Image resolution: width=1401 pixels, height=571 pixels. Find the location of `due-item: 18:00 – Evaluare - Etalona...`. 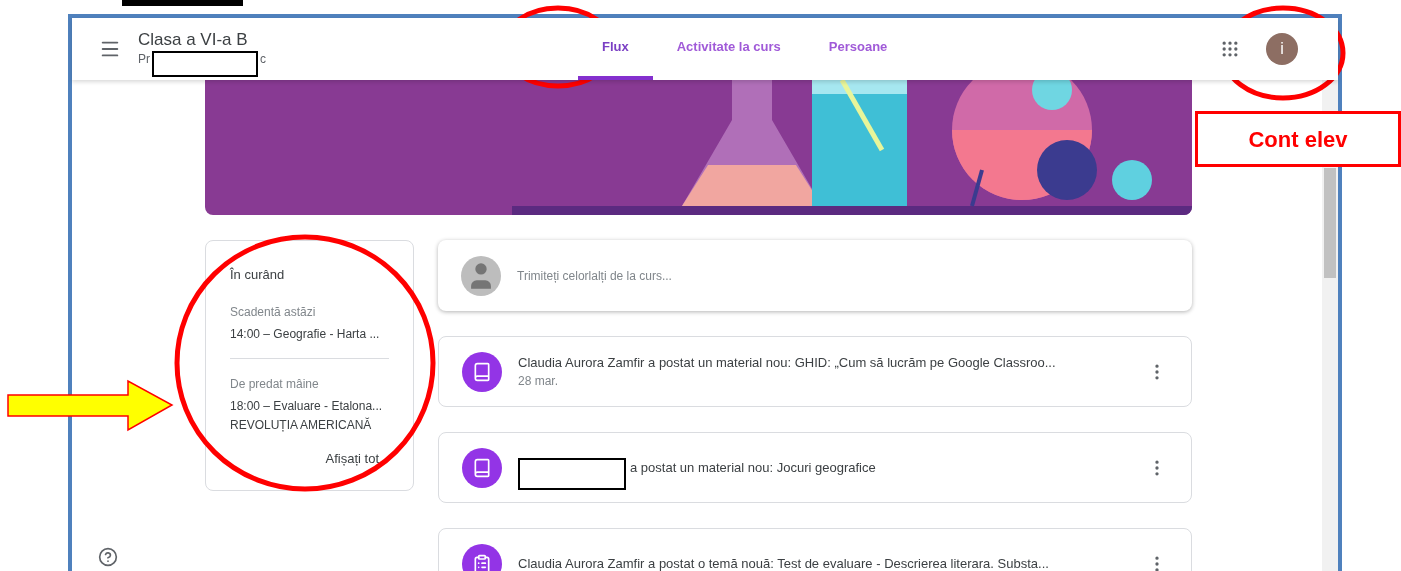

due-item: 18:00 – Evaluare - Etalona... is located at coordinates (309, 406).